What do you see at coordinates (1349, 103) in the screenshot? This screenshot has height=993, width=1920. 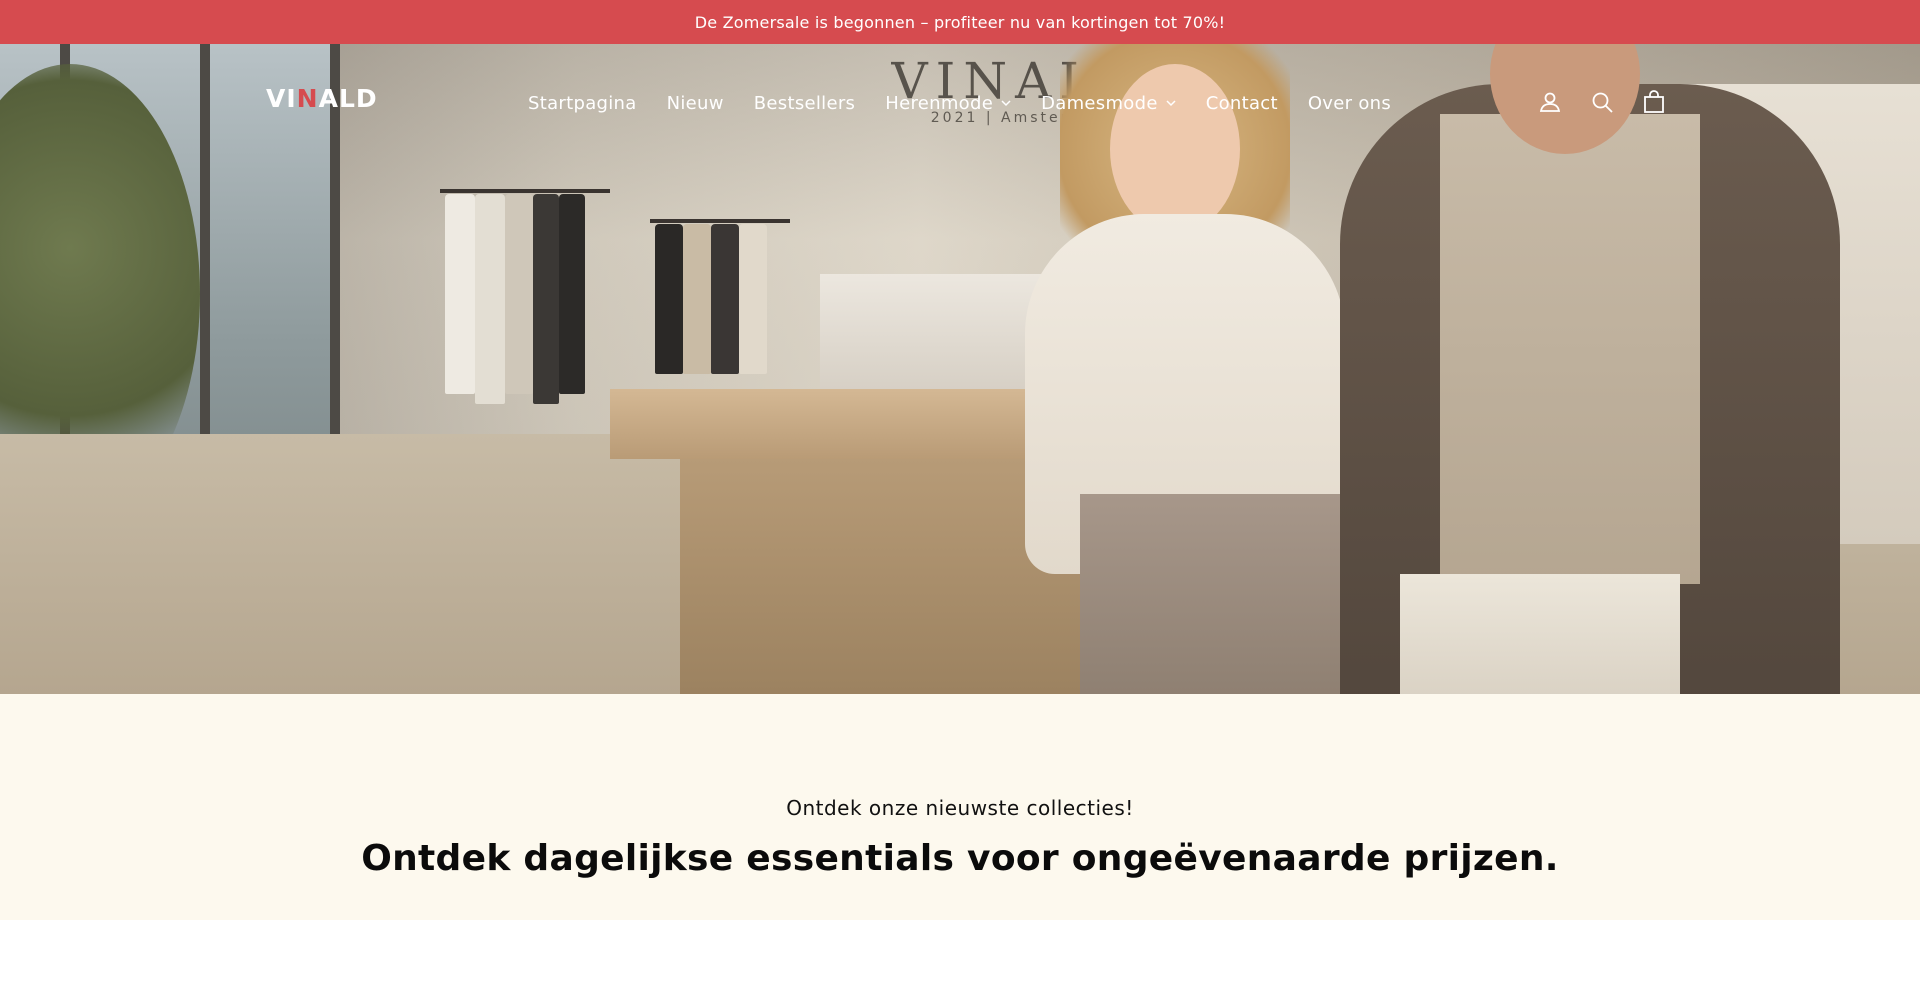 I see `nav-item-over-ons: Over ons` at bounding box center [1349, 103].